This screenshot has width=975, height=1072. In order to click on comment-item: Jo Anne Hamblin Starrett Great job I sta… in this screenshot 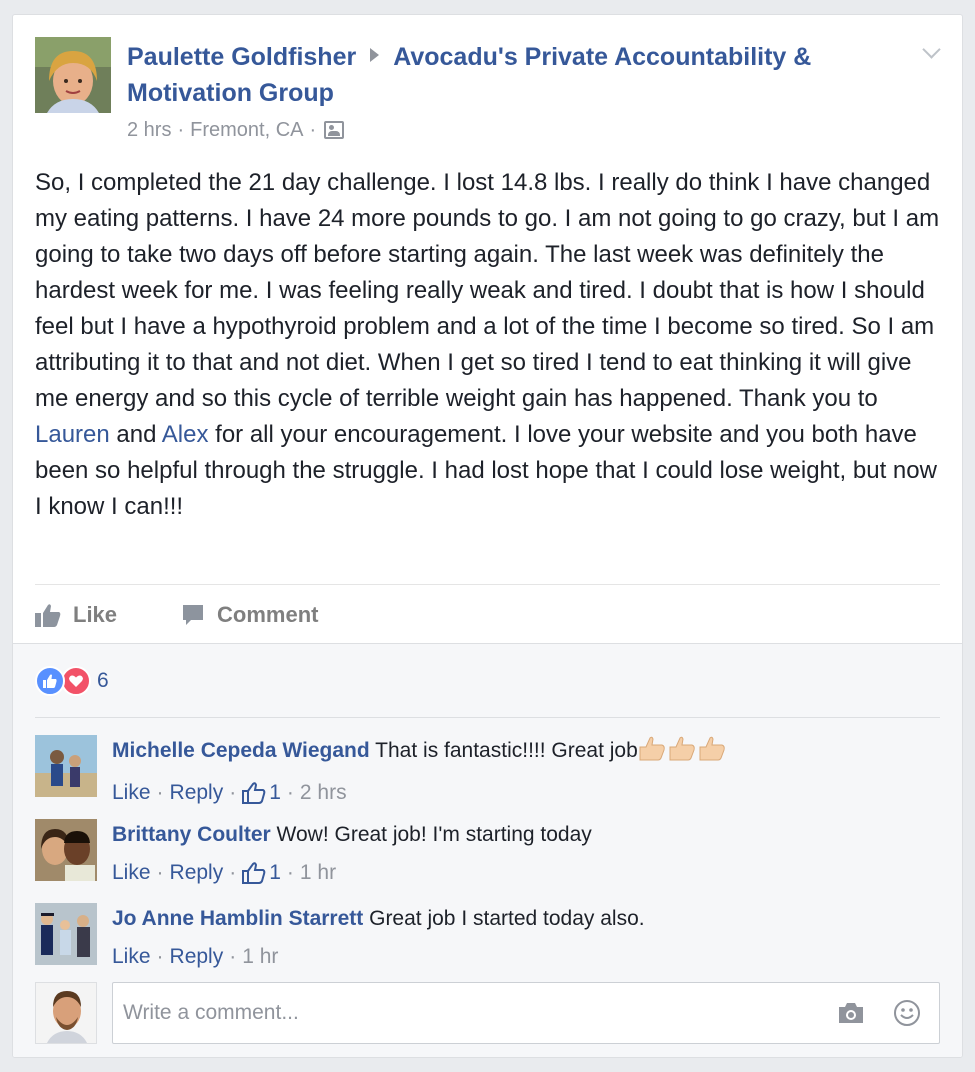, I will do `click(487, 941)`.